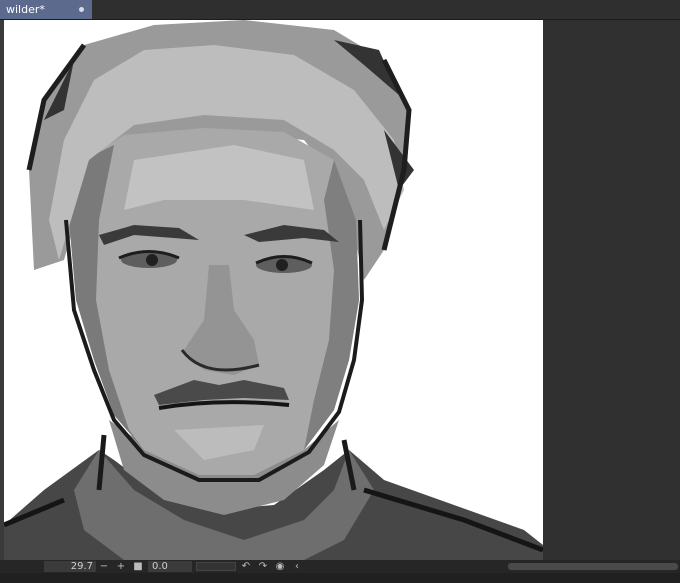 The height and width of the screenshot is (583, 680). I want to click on rotation-slider, so click(216, 566).